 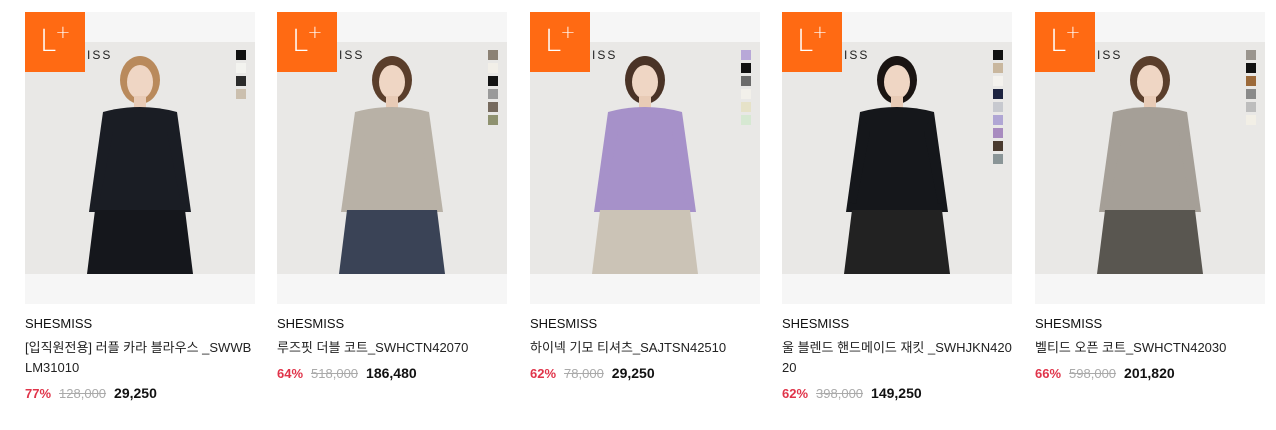 I want to click on product-name: 루즈핏 더블 코트_SWHCTN42070, so click(x=392, y=348).